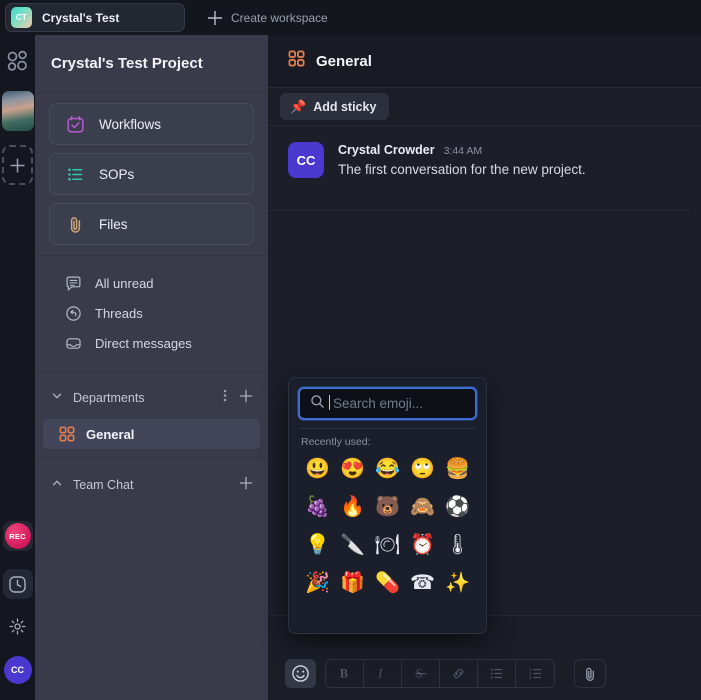 The height and width of the screenshot is (700, 701). I want to click on emoji-soccer-ball: ⚽, so click(457, 506).